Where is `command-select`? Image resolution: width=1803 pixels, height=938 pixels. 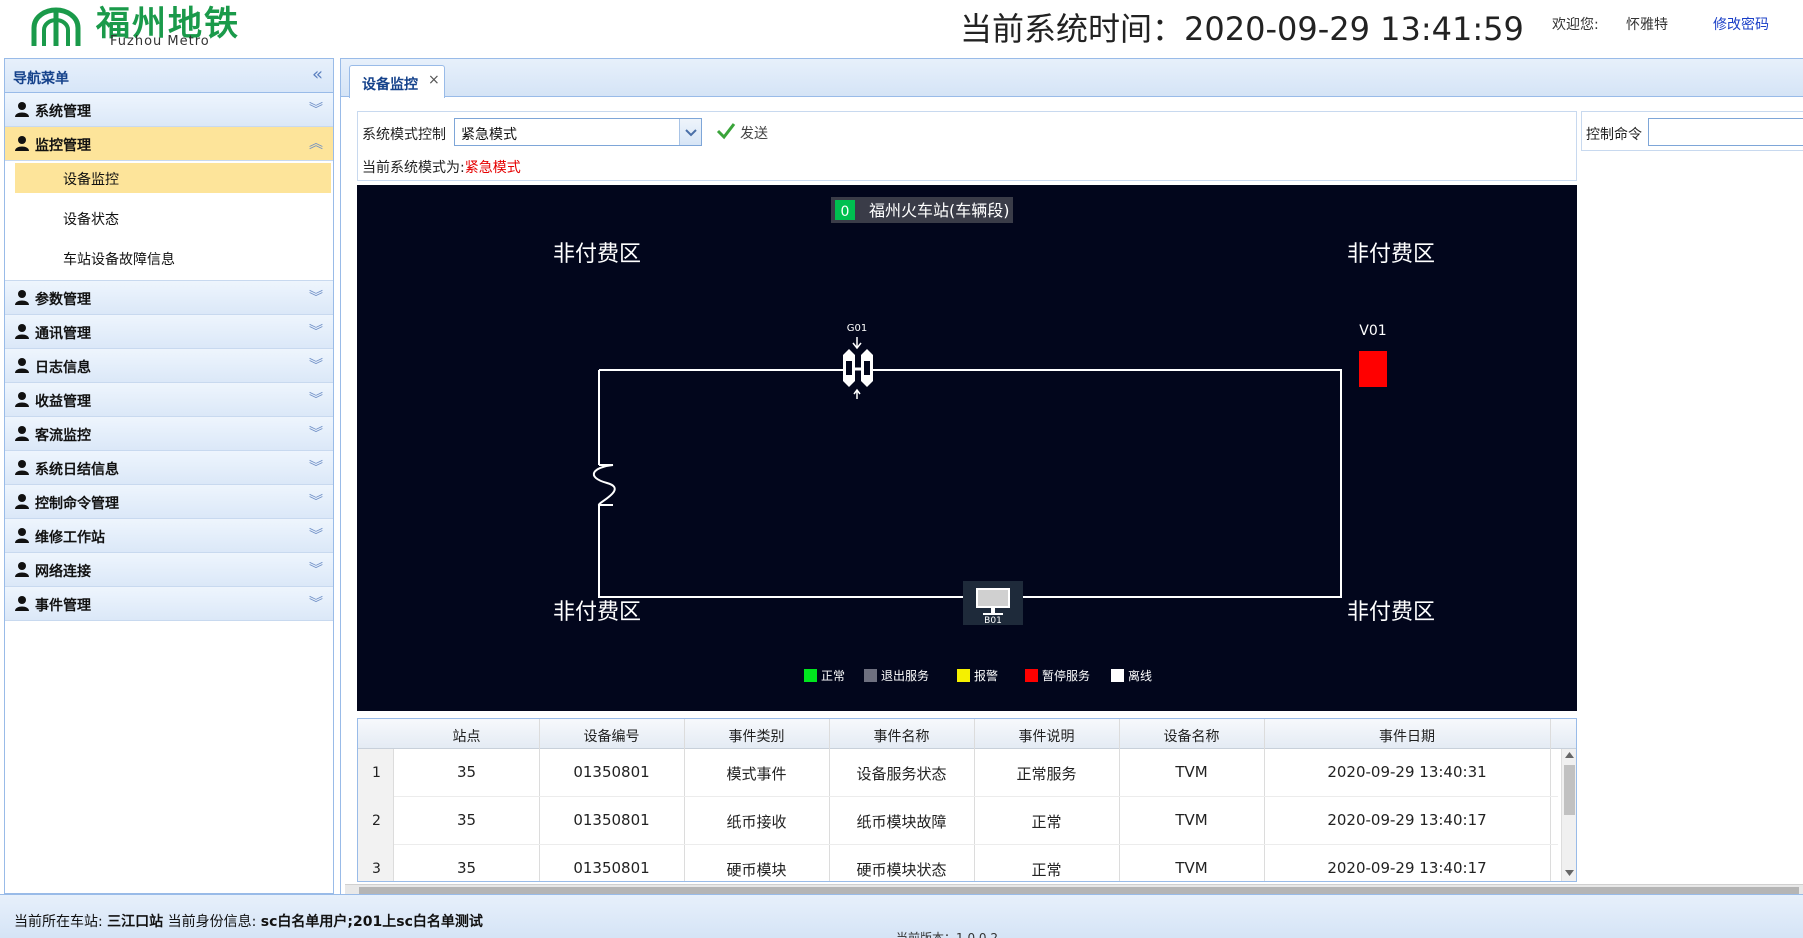 command-select is located at coordinates (1725, 132).